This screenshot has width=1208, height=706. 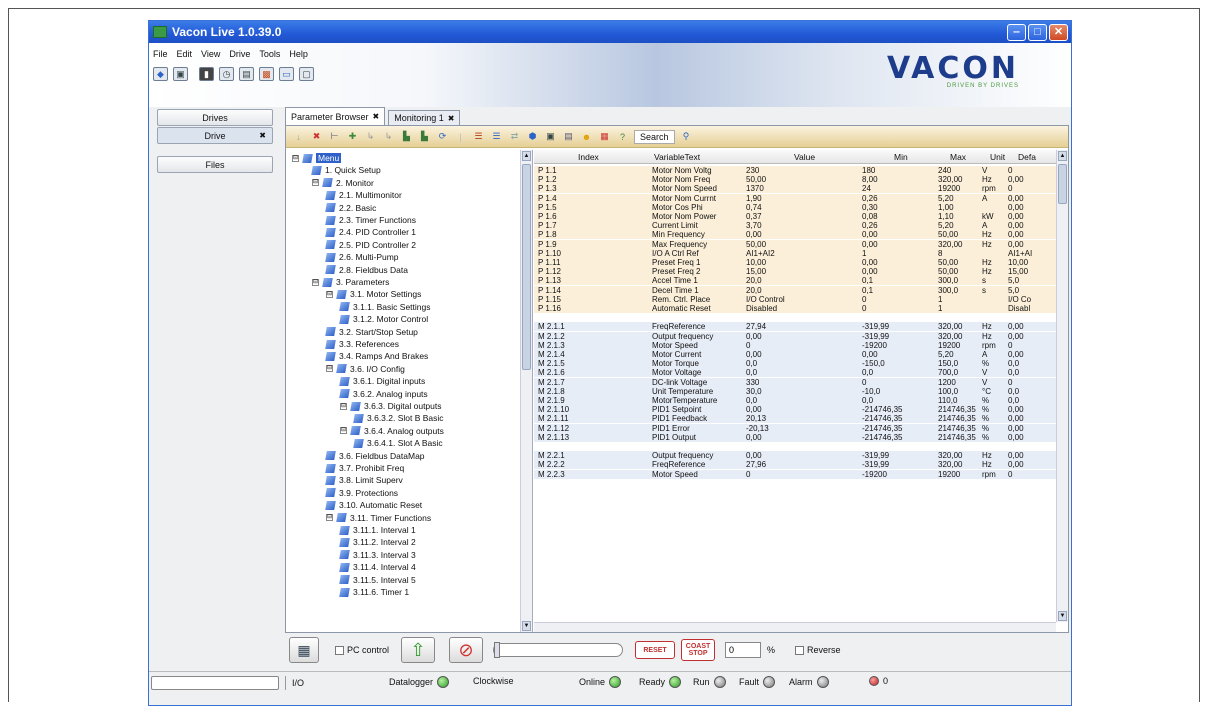 I want to click on menu-tools: Tools, so click(x=269, y=54).